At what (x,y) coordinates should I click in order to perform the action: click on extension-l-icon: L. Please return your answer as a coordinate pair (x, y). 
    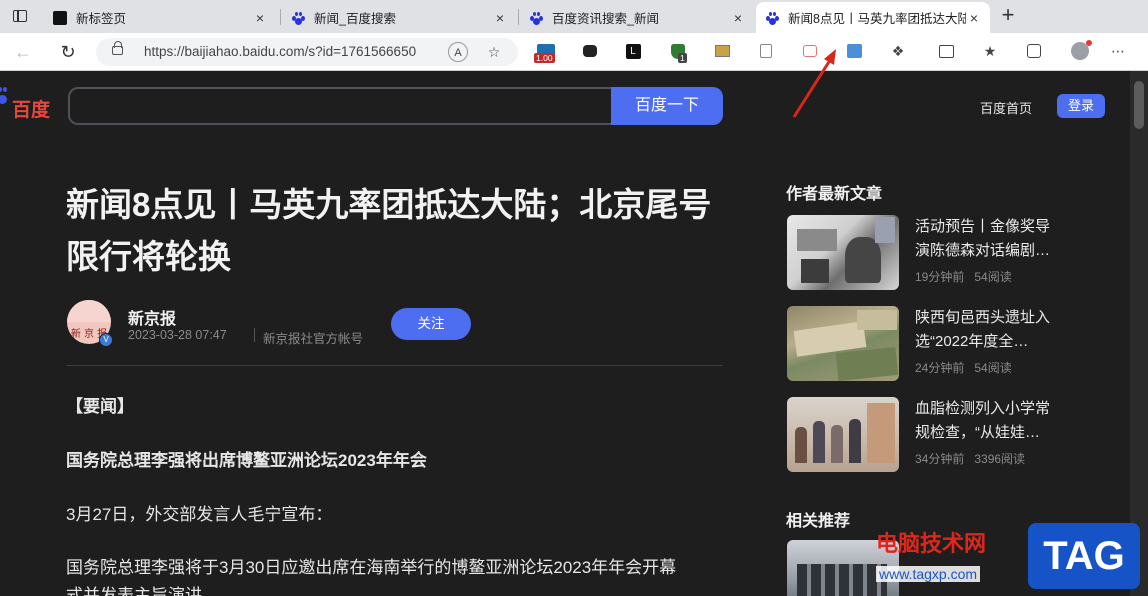
    Looking at the image, I should click on (633, 51).